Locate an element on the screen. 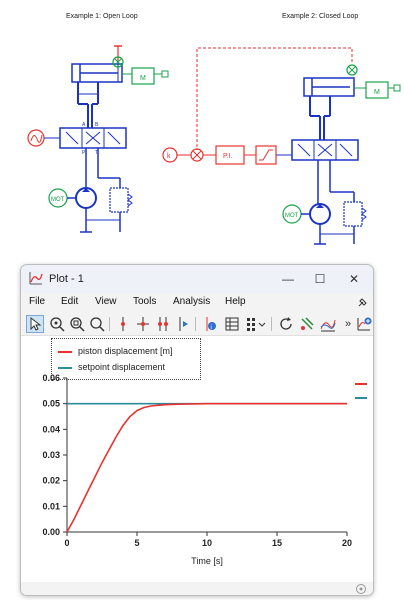 This screenshot has width=404, height=600. open-loop-circuit: M A B P T MOT is located at coordinates (98, 139).